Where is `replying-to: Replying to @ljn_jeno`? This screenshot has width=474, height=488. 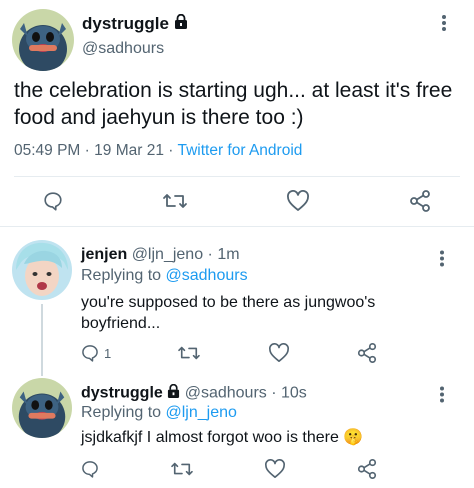 replying-to: Replying to @ljn_jeno is located at coordinates (159, 413).